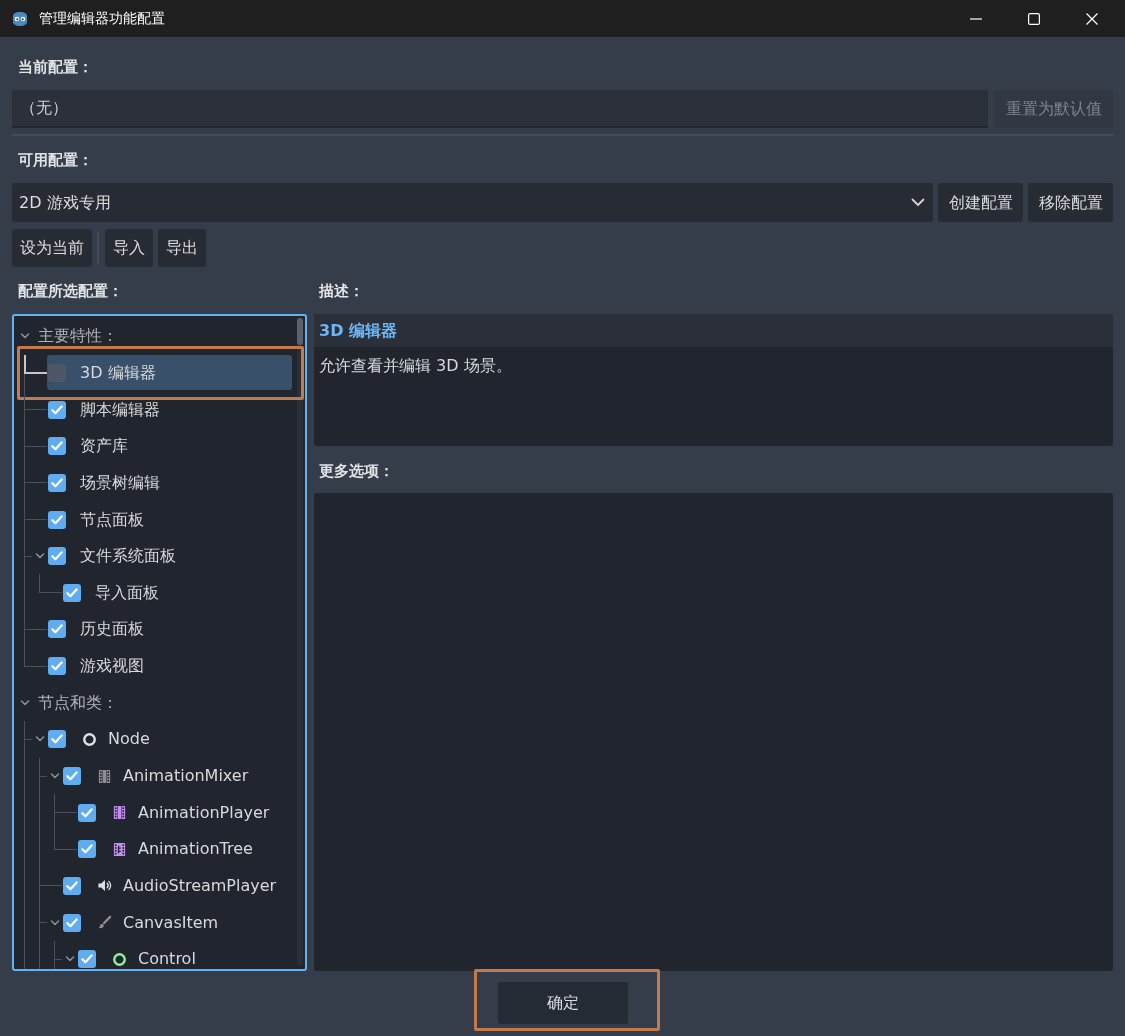 The width and height of the screenshot is (1125, 1036). What do you see at coordinates (300, 642) in the screenshot?
I see `scrollbar-track` at bounding box center [300, 642].